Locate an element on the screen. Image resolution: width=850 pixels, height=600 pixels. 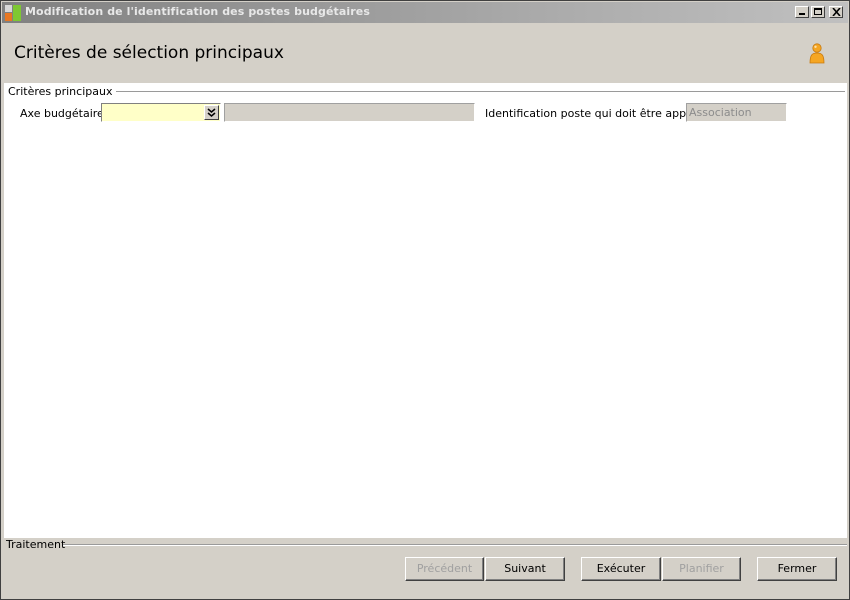
execute-button: Exécuter is located at coordinates (621, 569).